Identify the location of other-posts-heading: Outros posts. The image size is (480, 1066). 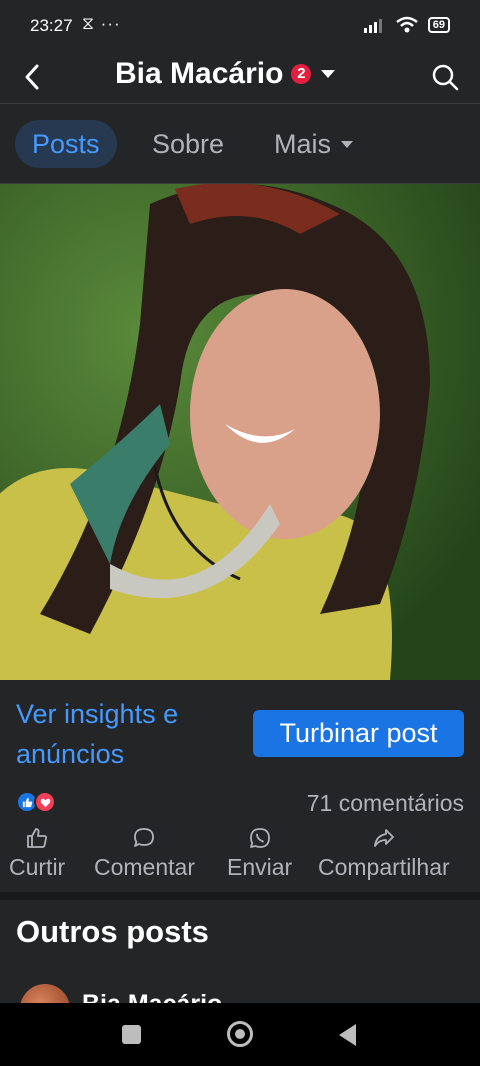
(112, 931).